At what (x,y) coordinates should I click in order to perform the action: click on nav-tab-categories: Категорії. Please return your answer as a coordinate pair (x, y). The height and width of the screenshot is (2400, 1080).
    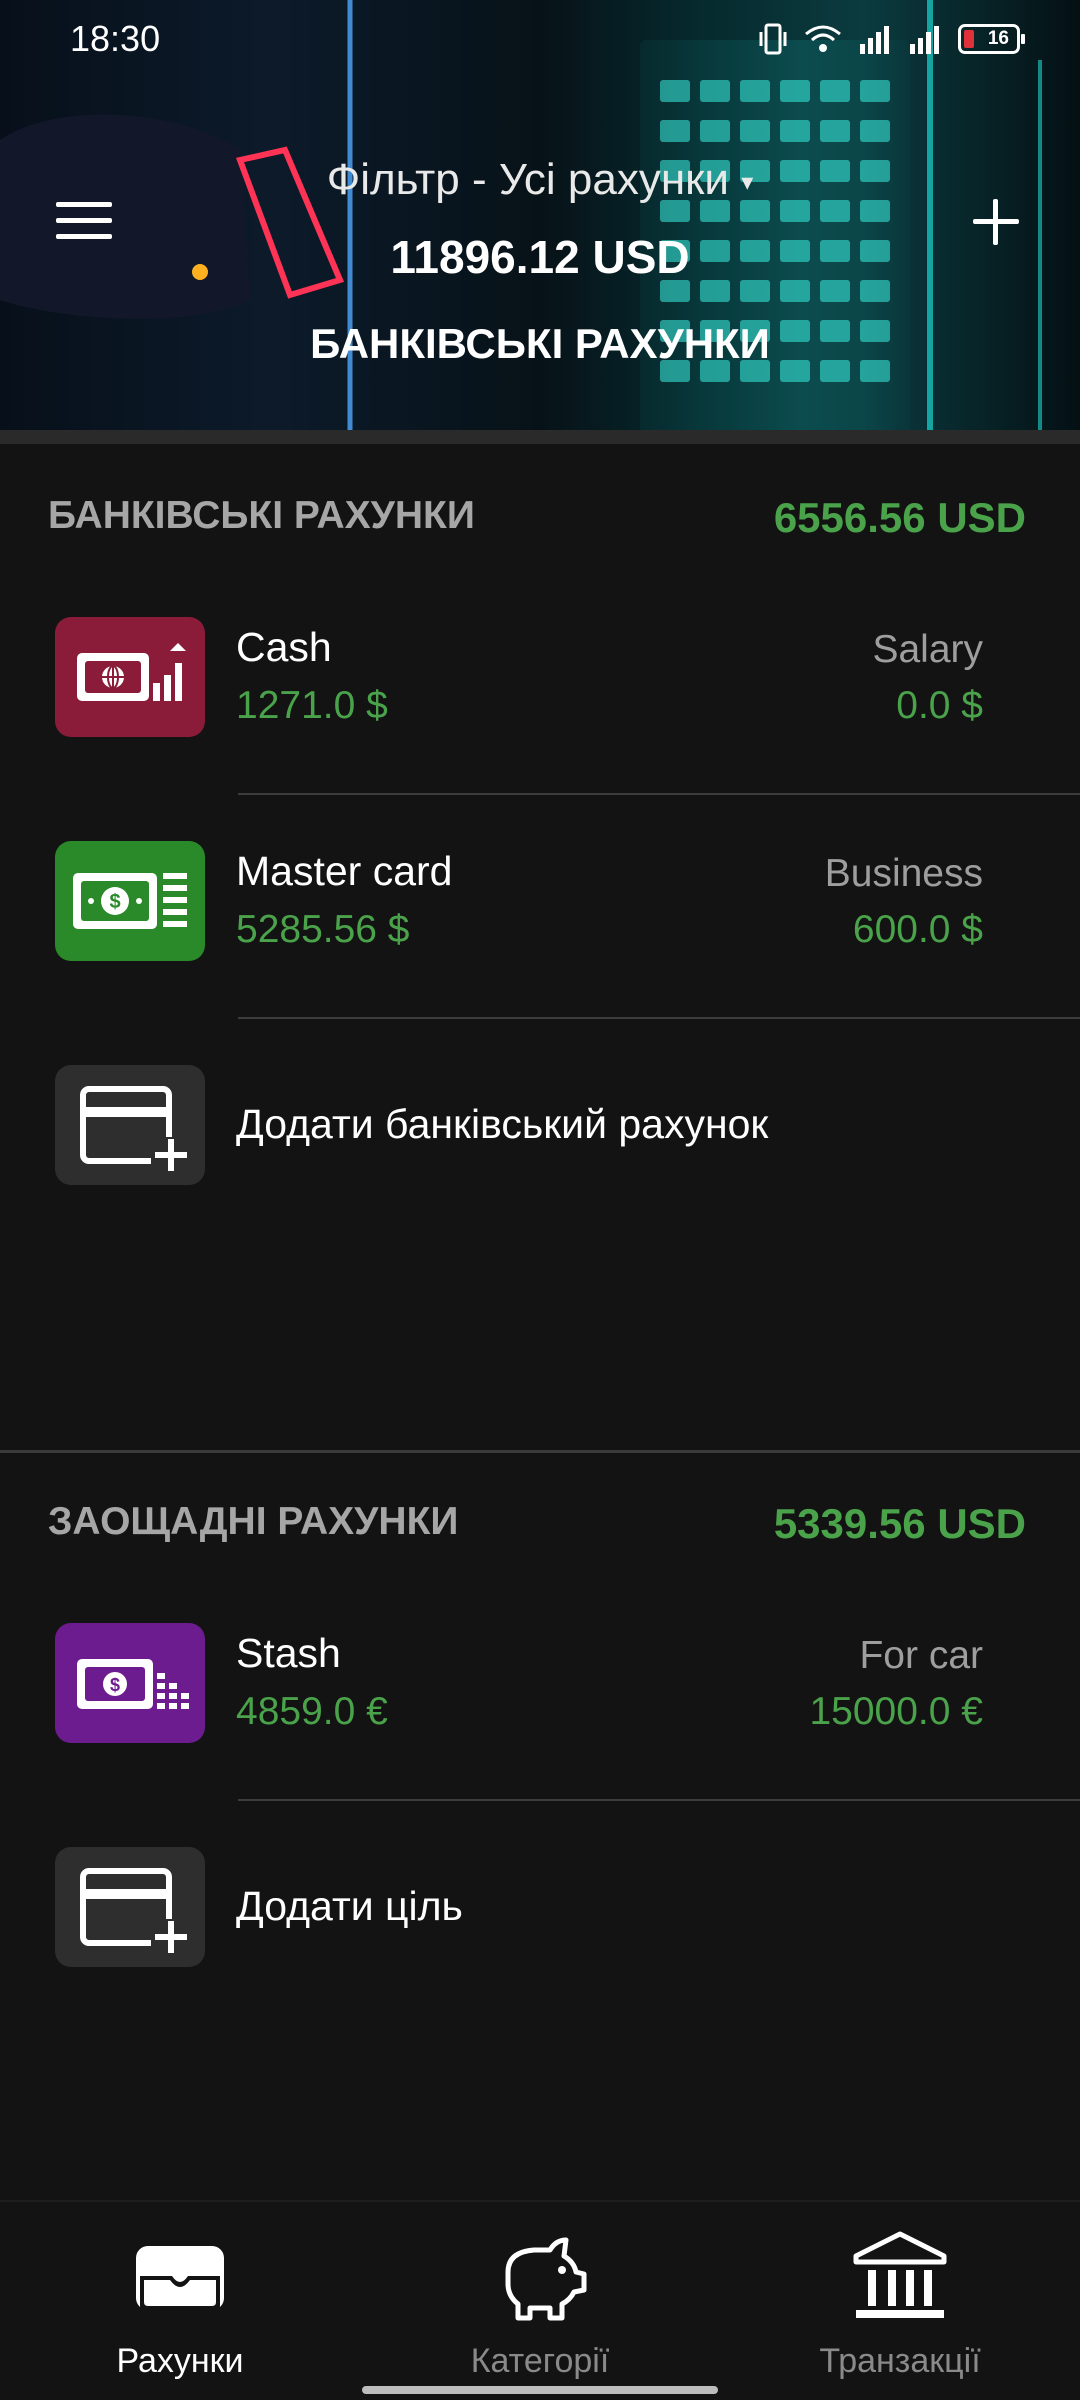
    Looking at the image, I should click on (540, 2301).